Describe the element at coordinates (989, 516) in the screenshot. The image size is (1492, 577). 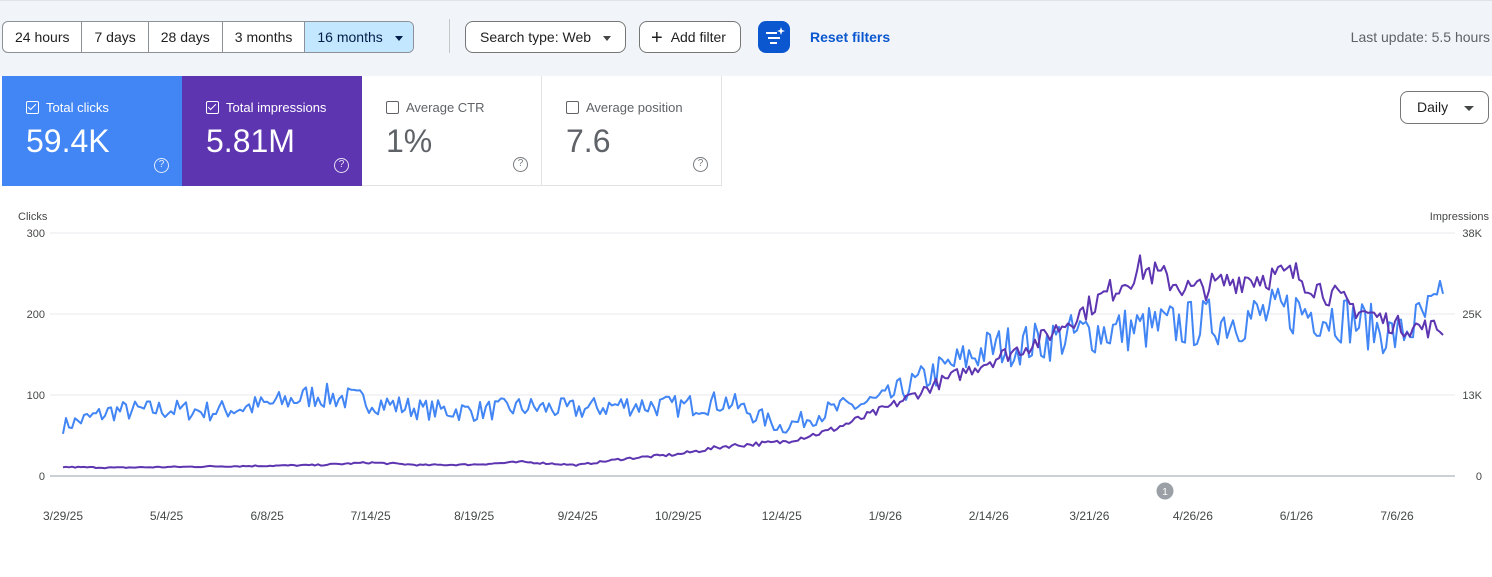
I see `x-tick-label: 2/14/26` at that location.